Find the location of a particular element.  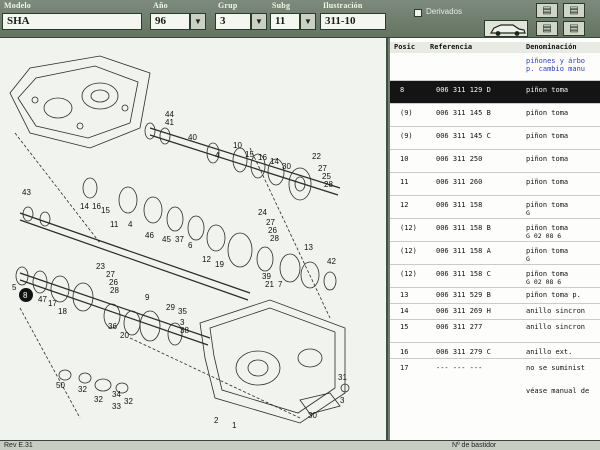

table-row: (12) 006 311 158 A piñon toma G is located at coordinates (495, 252).